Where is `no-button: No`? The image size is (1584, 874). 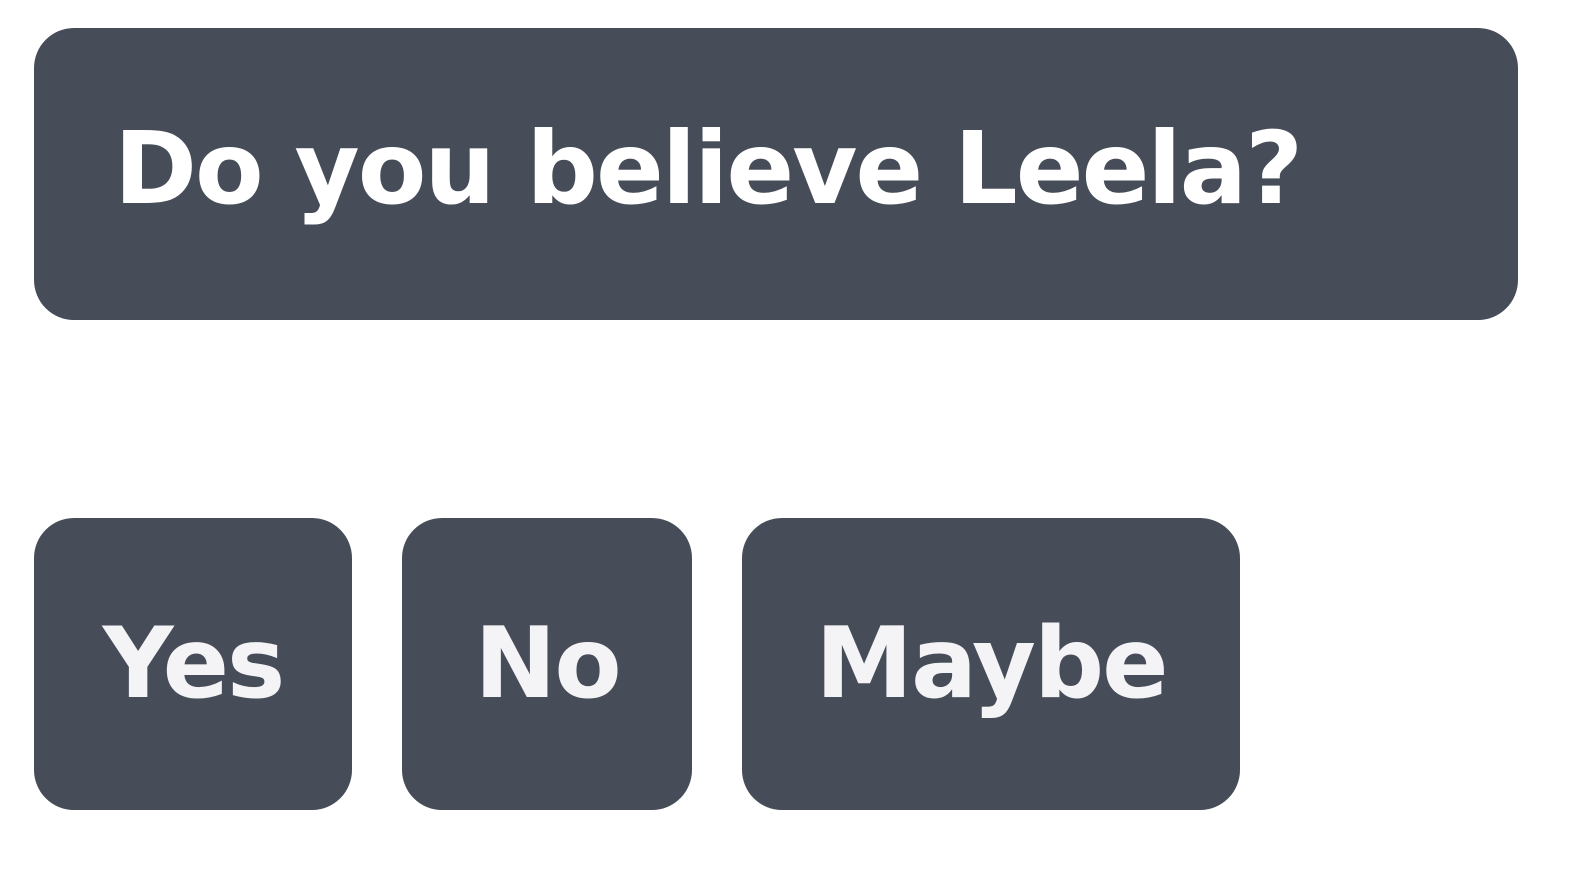
no-button: No is located at coordinates (547, 664).